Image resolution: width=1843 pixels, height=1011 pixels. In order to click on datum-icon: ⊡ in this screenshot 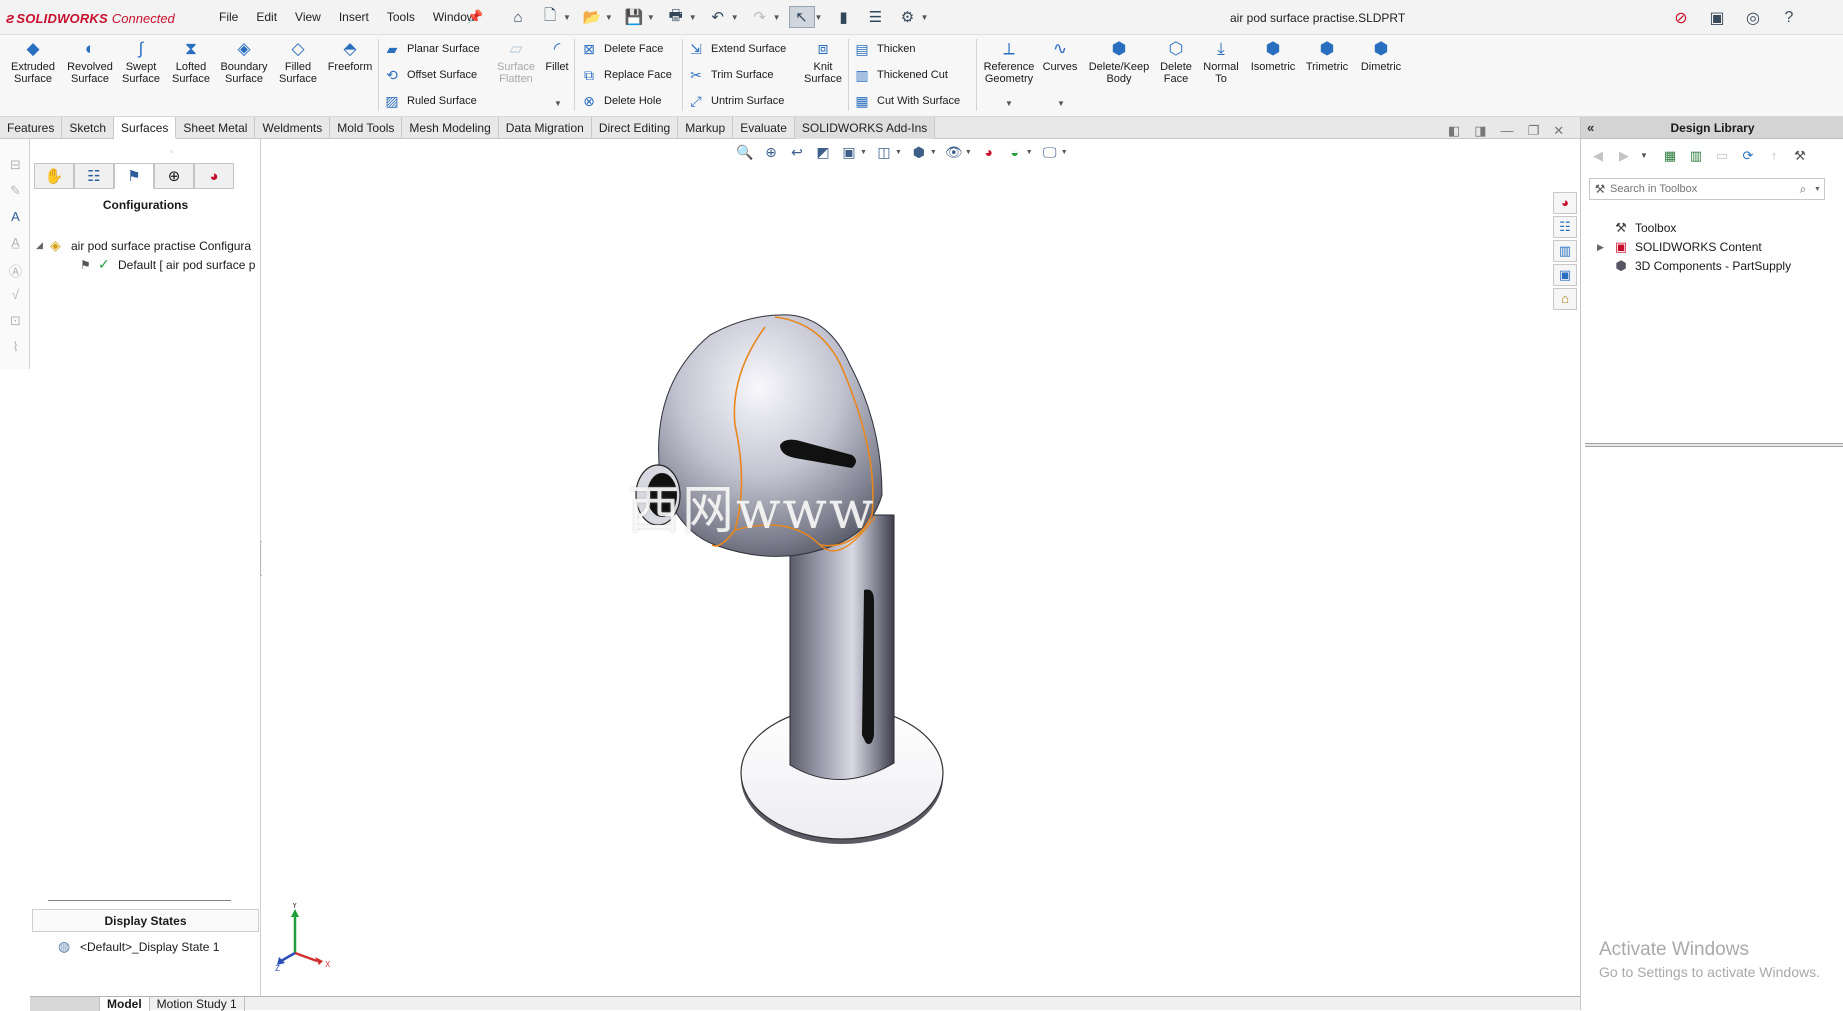, I will do `click(15, 321)`.